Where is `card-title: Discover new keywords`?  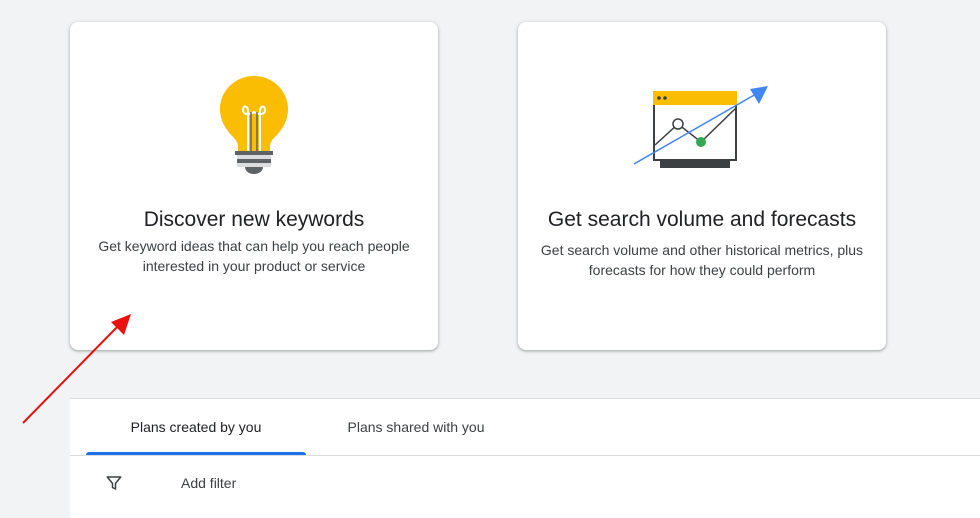 card-title: Discover new keywords is located at coordinates (254, 219).